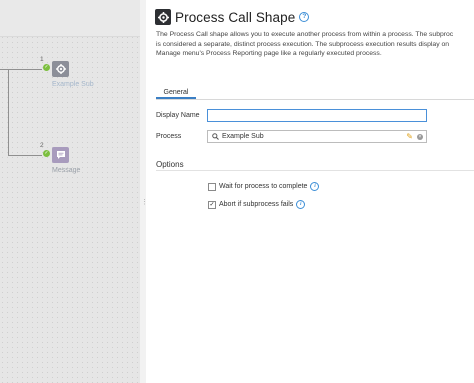 The image size is (474, 383). What do you see at coordinates (42, 59) in the screenshot?
I see `step-number: 1` at bounding box center [42, 59].